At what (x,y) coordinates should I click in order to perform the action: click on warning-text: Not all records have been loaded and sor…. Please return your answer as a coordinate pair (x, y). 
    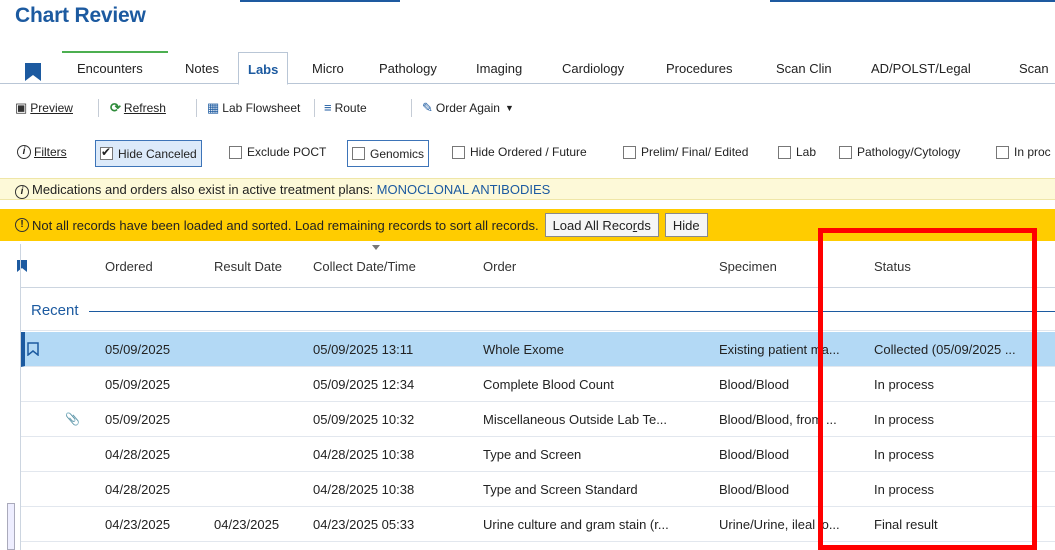
    Looking at the image, I should click on (285, 225).